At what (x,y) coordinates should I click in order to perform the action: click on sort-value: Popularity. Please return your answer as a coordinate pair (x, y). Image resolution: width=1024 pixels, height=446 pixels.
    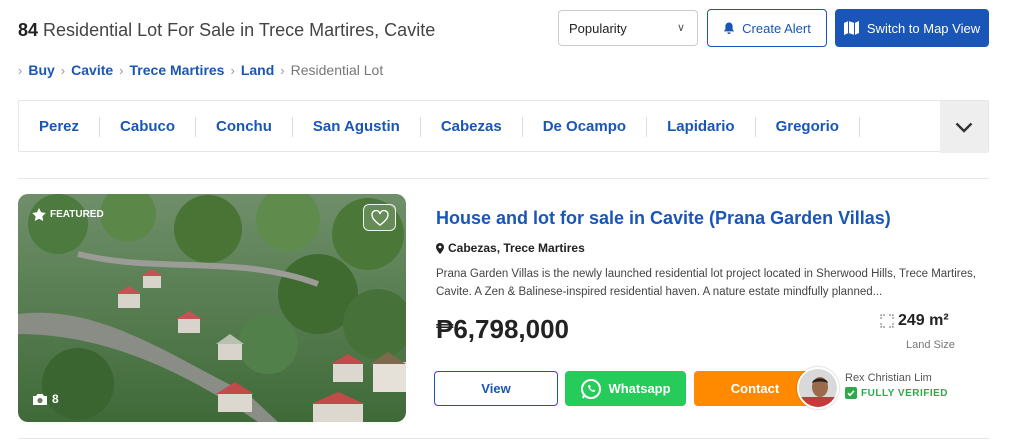
    Looking at the image, I should click on (598, 28).